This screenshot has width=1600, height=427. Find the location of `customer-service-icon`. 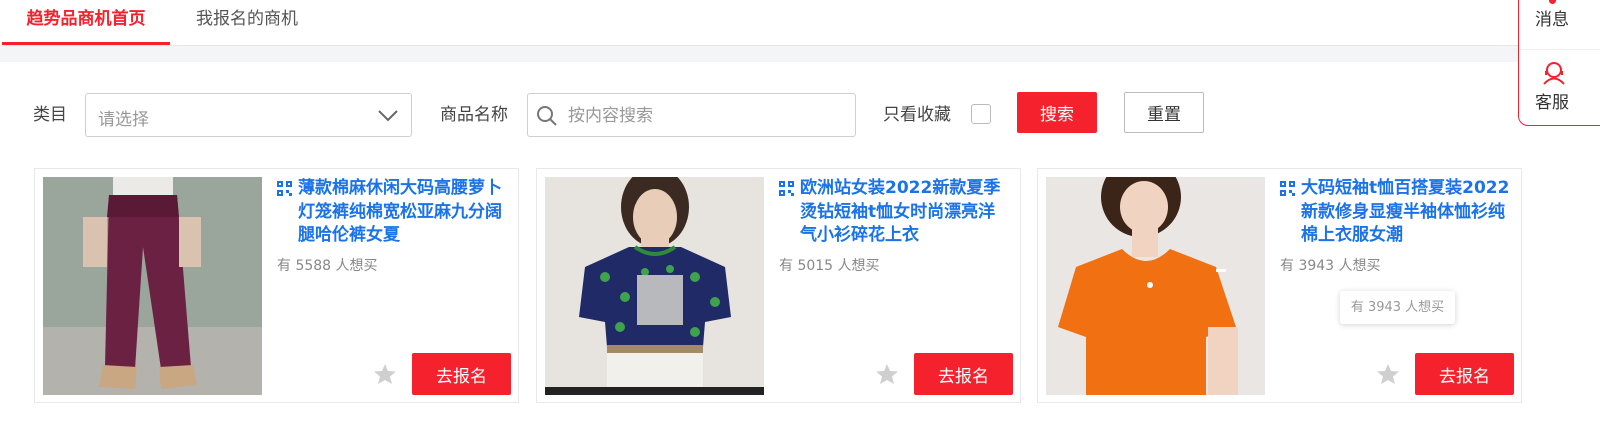

customer-service-icon is located at coordinates (1554, 75).